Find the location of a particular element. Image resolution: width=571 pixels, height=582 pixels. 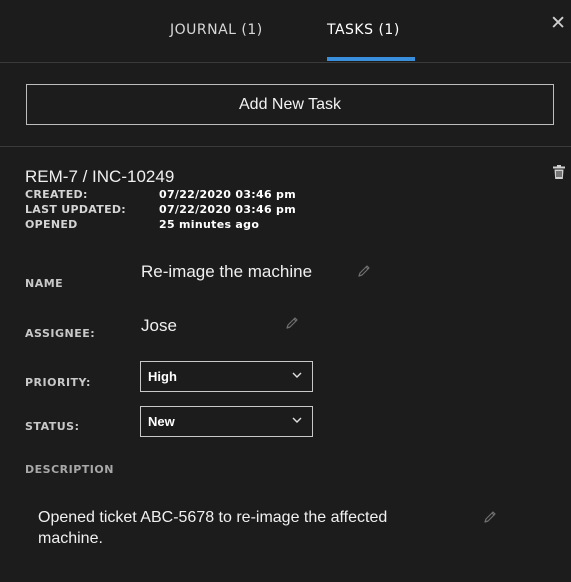

priority-label: PRIORITY: is located at coordinates (58, 382).